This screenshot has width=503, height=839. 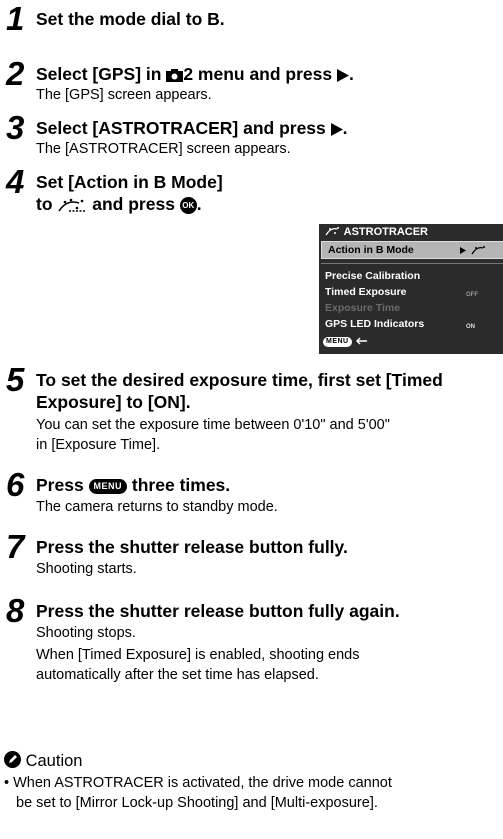 What do you see at coordinates (86, 569) in the screenshot?
I see `step-description: Shooting starts.` at bounding box center [86, 569].